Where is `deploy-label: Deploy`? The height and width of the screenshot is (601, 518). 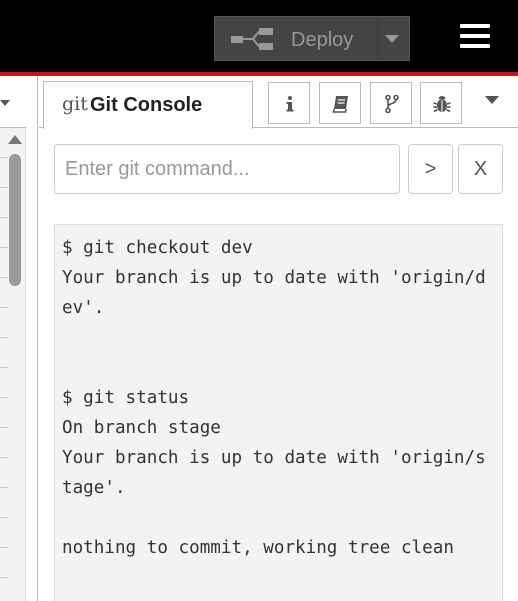 deploy-label: Deploy is located at coordinates (322, 40).